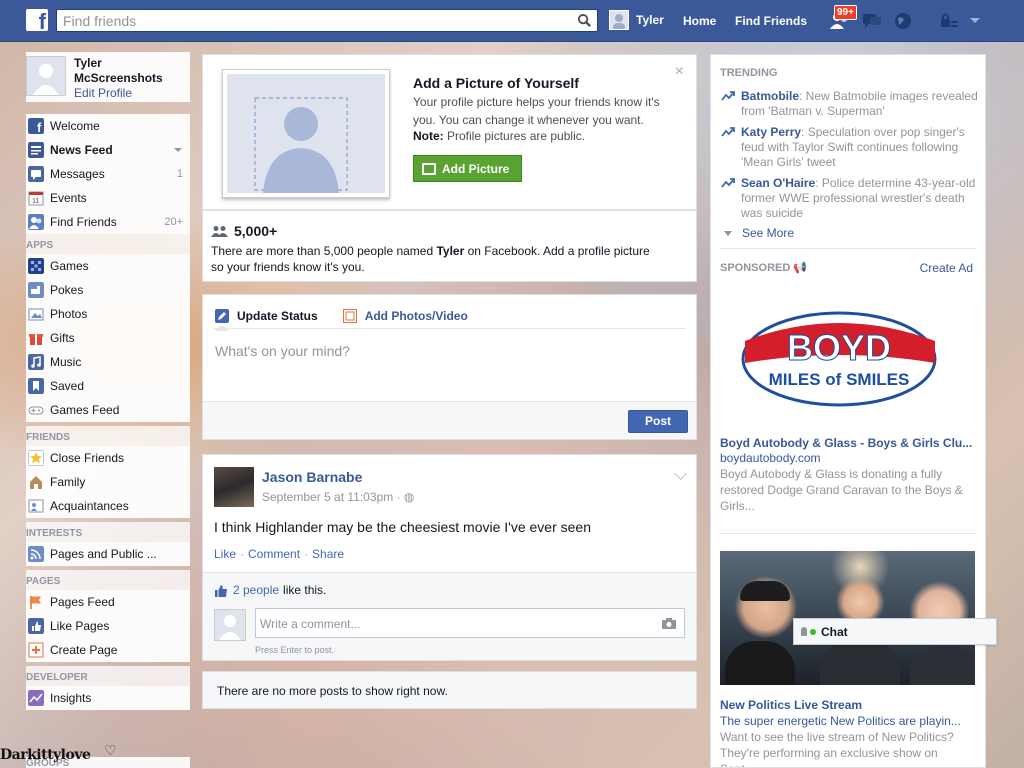 This screenshot has height=768, width=1024. Describe the element at coordinates (949, 21) in the screenshot. I see `privacy-shortcuts-icon` at that location.